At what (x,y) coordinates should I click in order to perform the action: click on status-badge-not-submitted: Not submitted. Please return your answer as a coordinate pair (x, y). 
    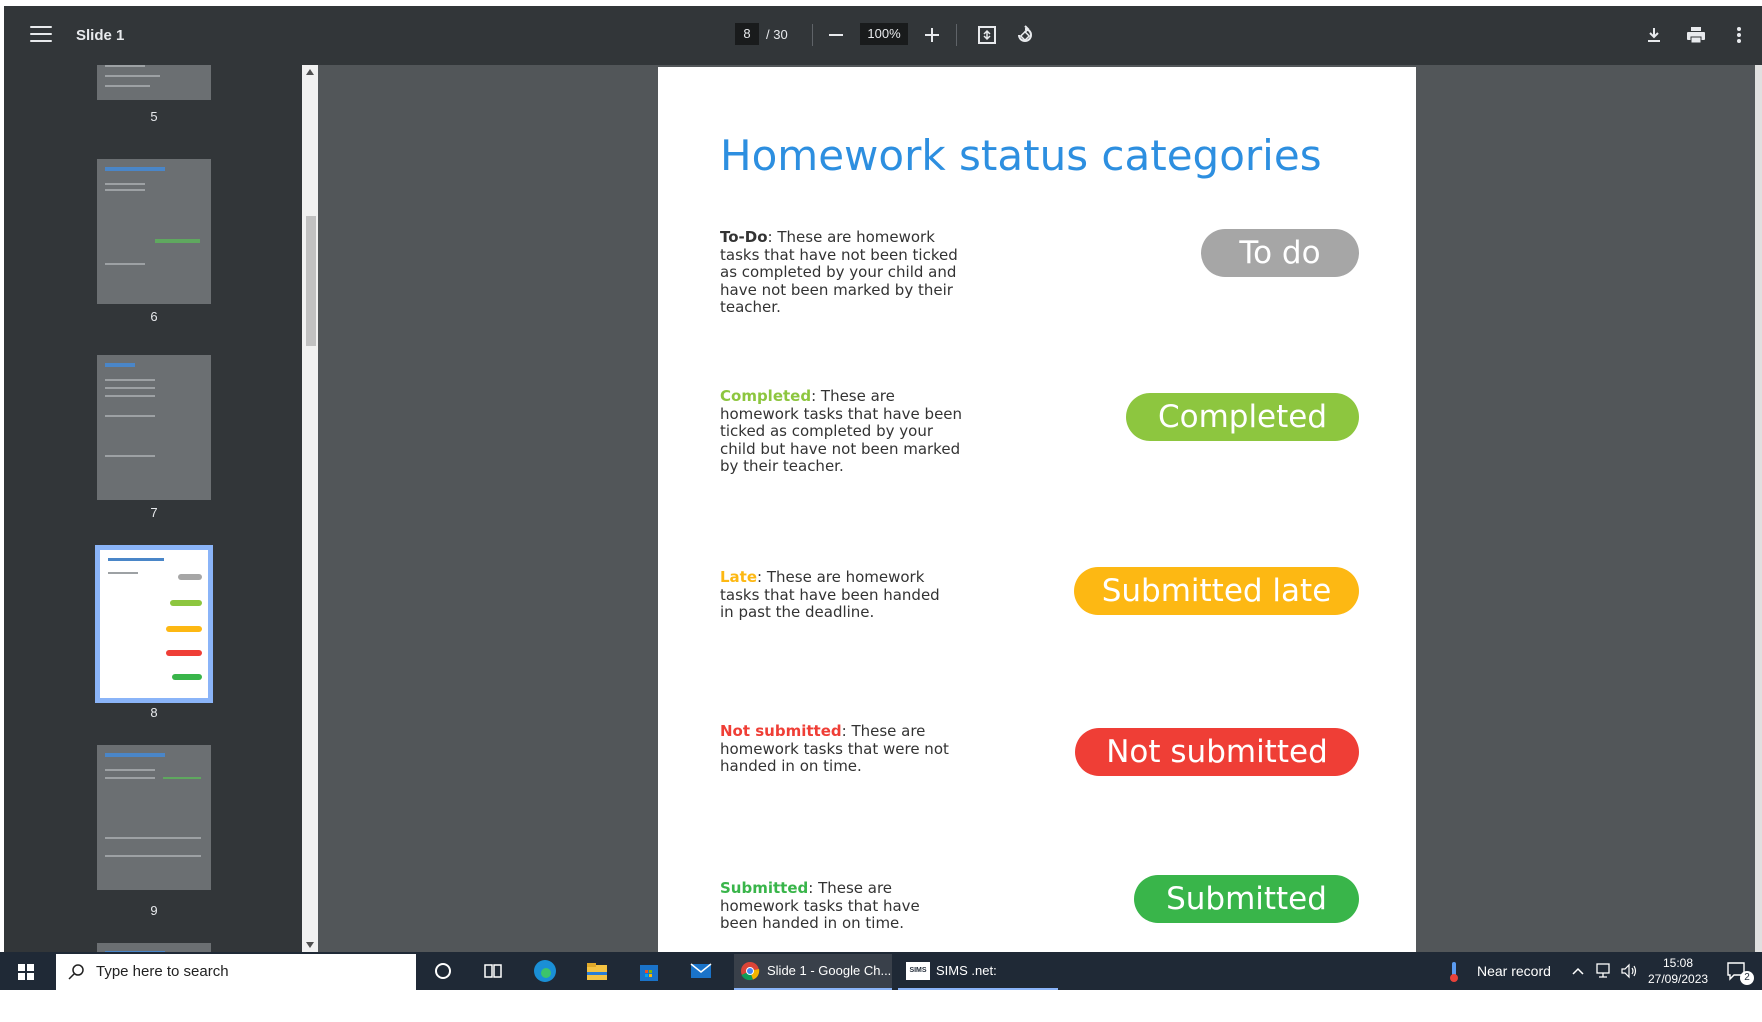
    Looking at the image, I should click on (1217, 752).